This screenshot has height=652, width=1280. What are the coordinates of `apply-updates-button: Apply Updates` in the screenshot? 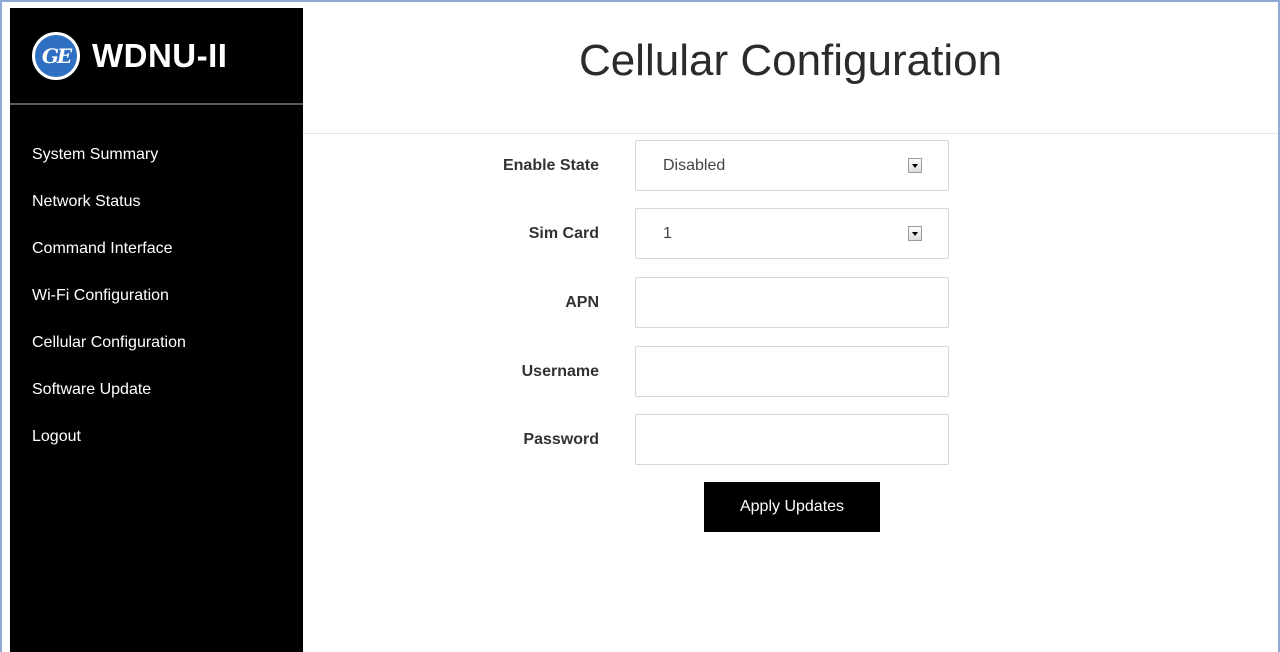 It's located at (792, 507).